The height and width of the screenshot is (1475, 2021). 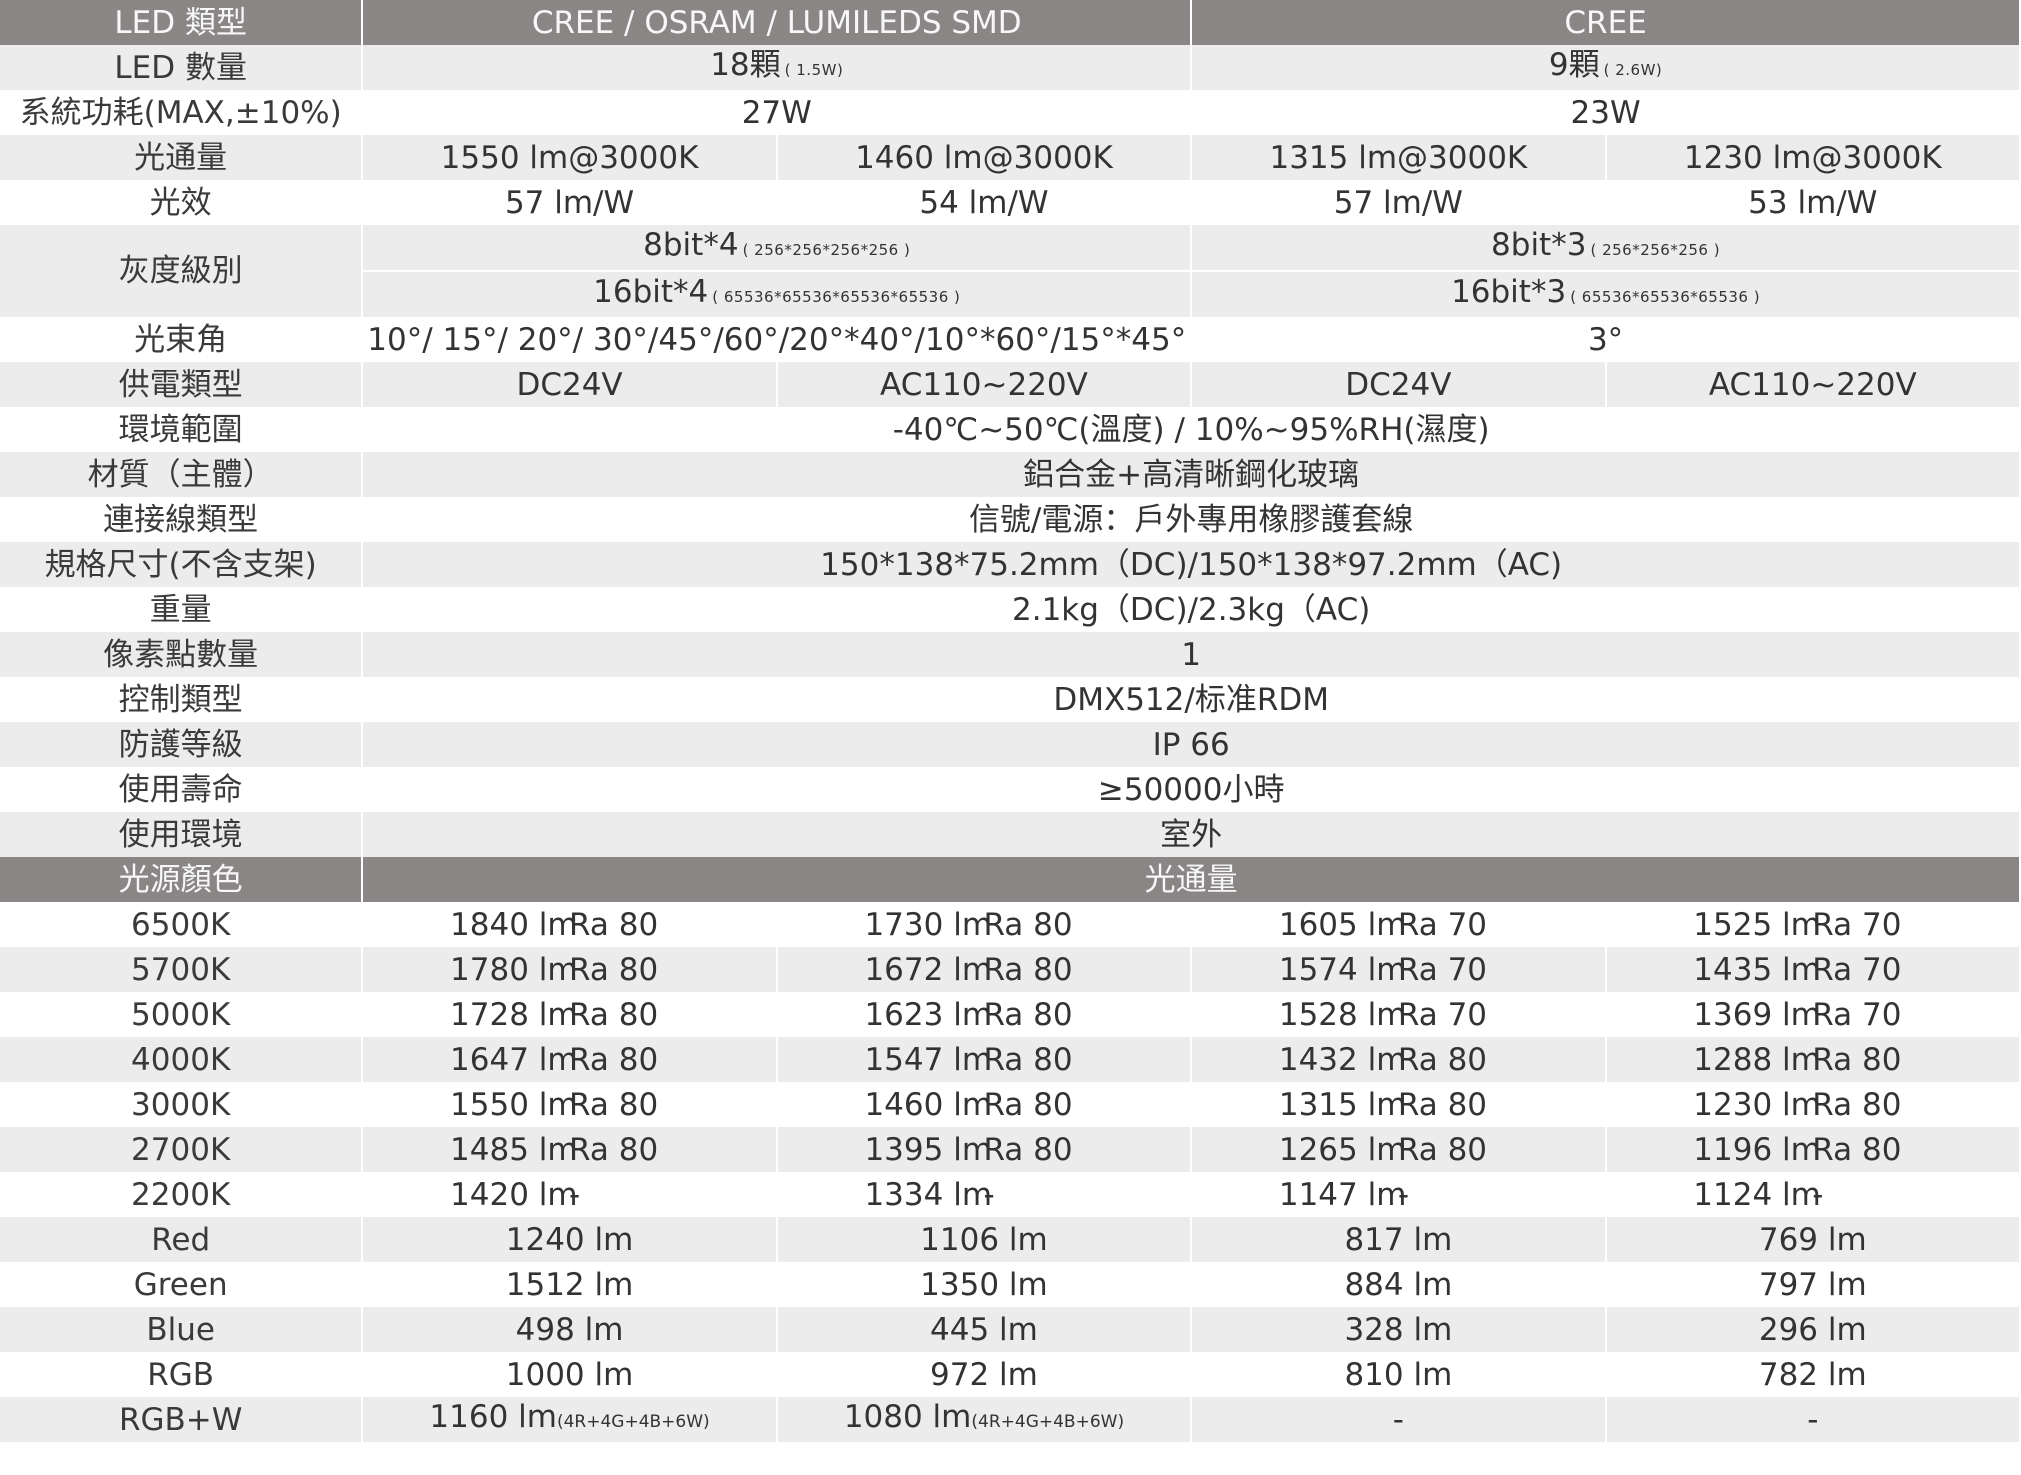 I want to click on spec-row: 像素點數量 1, so click(x=1010, y=654).